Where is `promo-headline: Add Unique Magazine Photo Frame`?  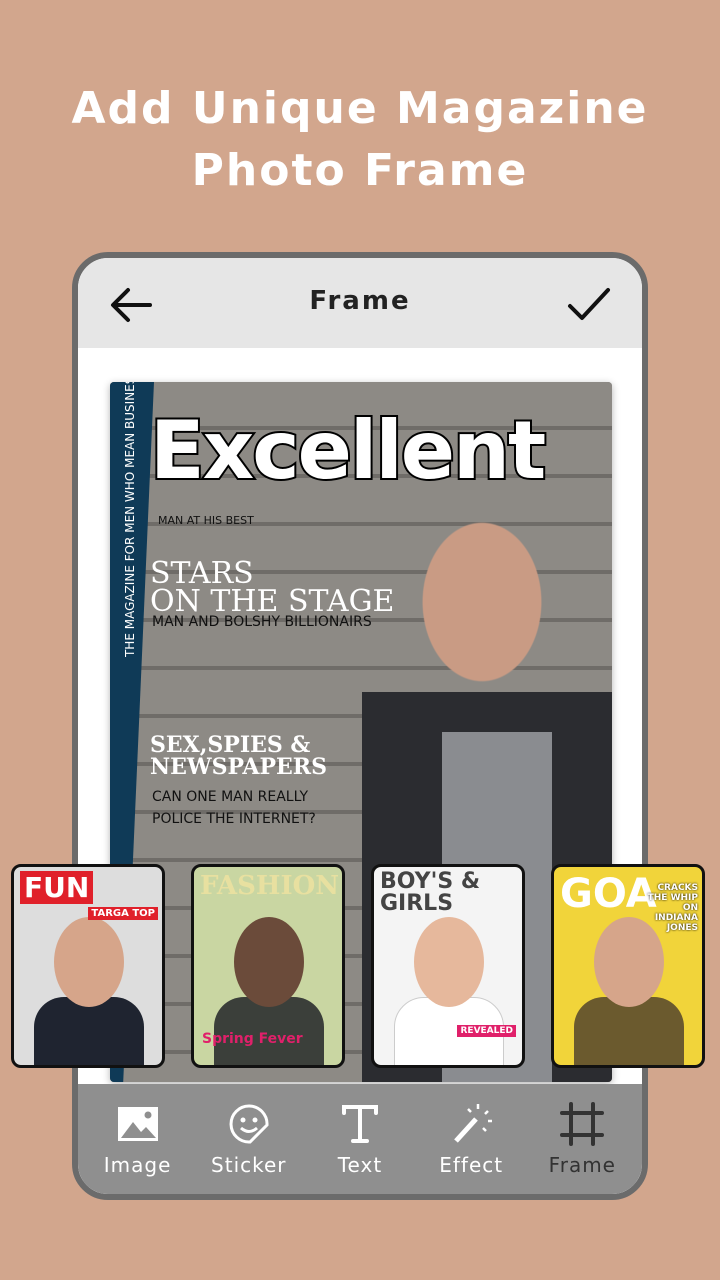
promo-headline: Add Unique Magazine Photo Frame is located at coordinates (360, 140).